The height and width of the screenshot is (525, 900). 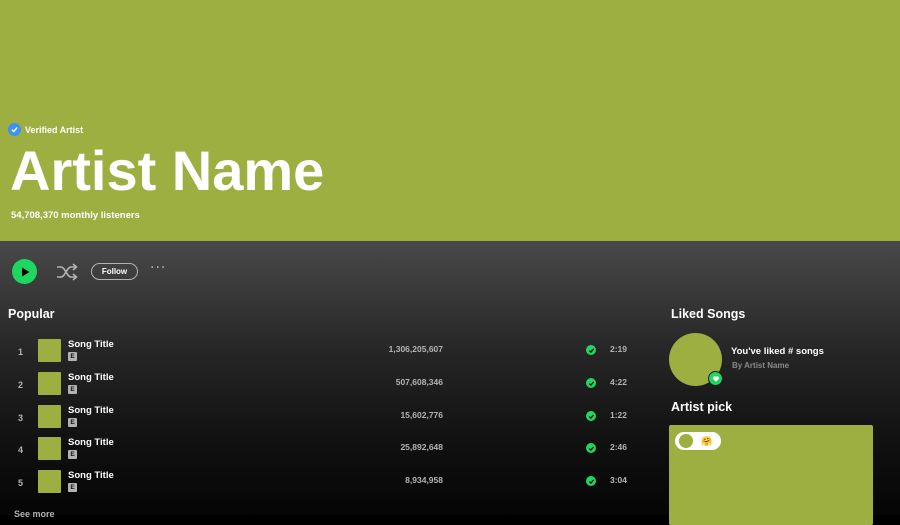 I want to click on track-duration: 1:22, so click(x=619, y=415).